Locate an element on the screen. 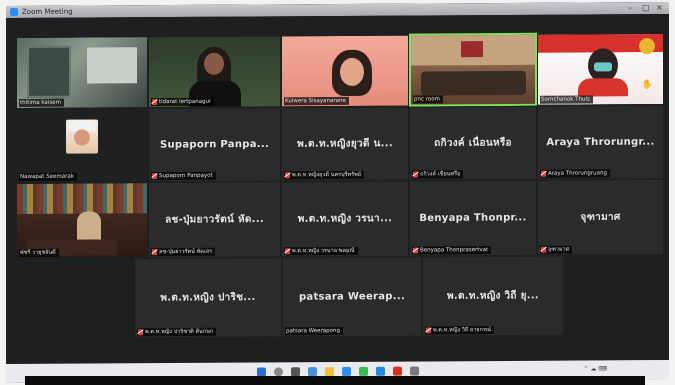  participant-tile: Kulwera Sisayanarane is located at coordinates (345, 71).